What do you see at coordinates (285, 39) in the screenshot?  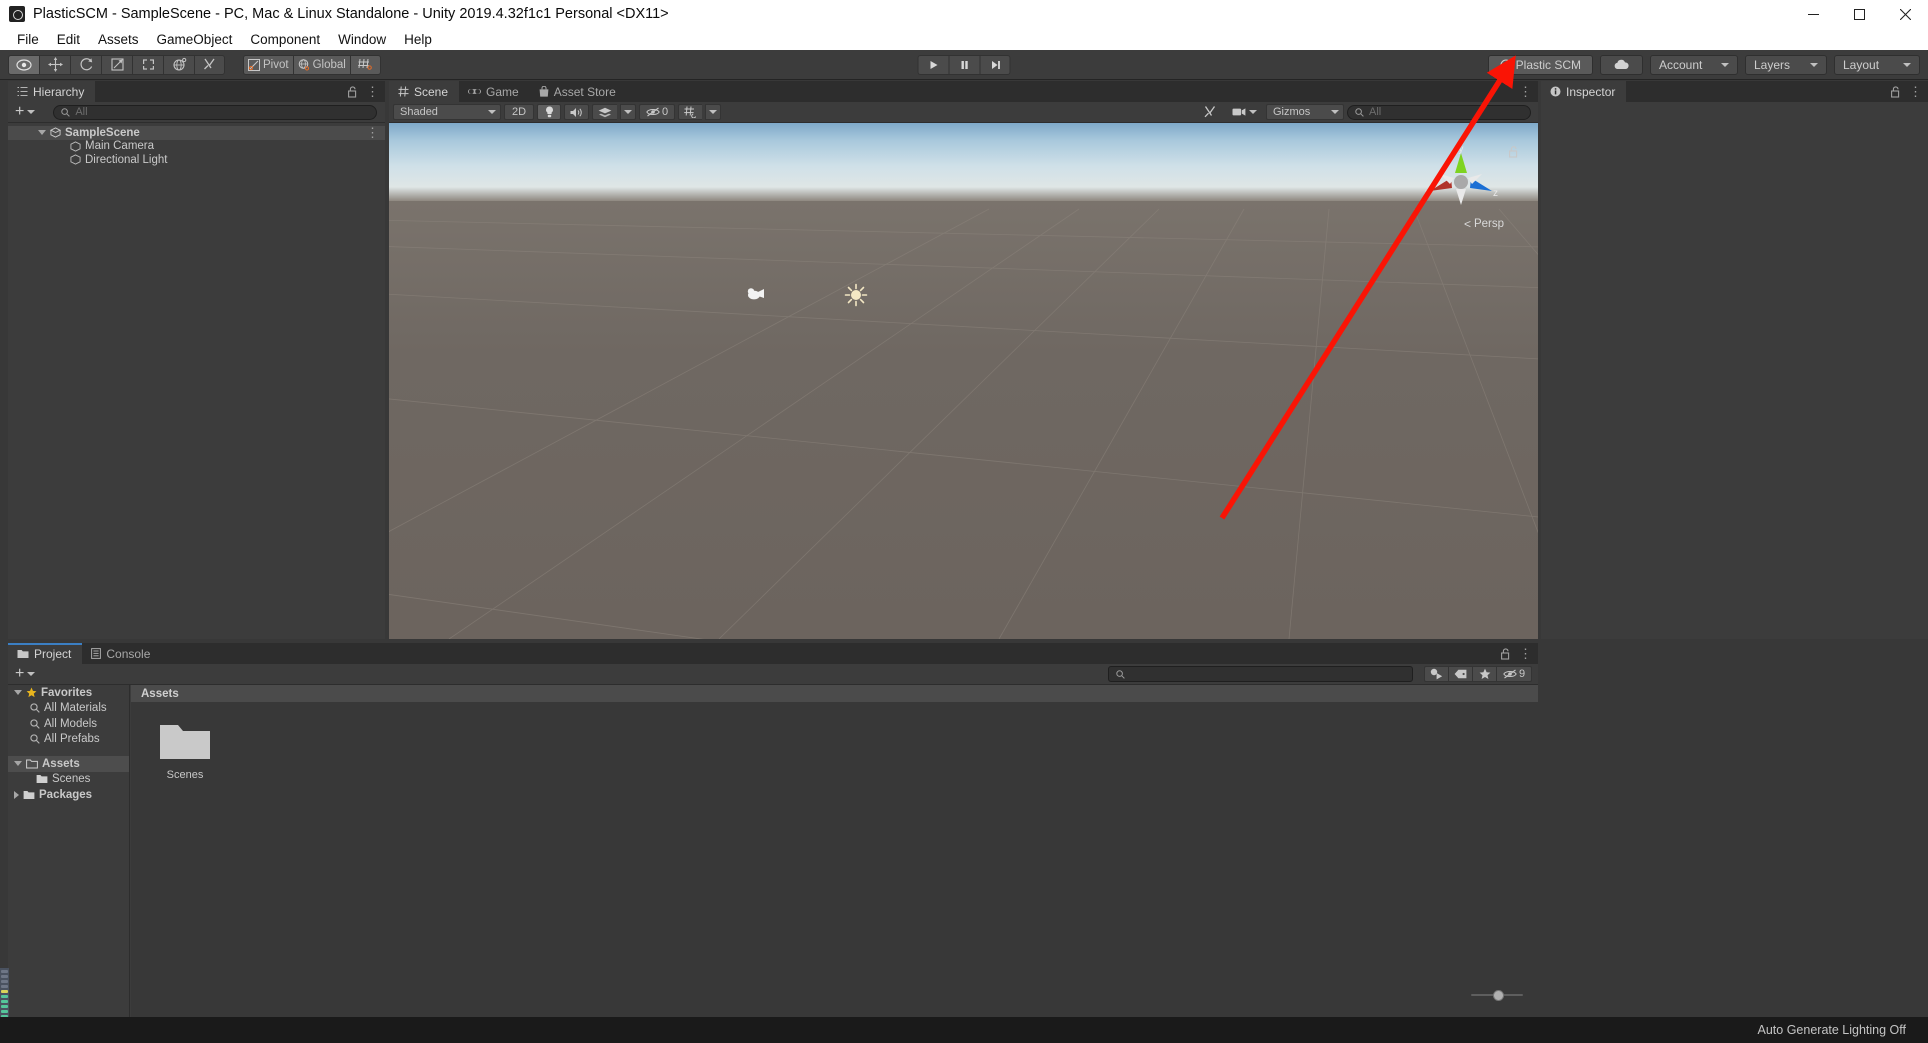 I see `menu-component: Component` at bounding box center [285, 39].